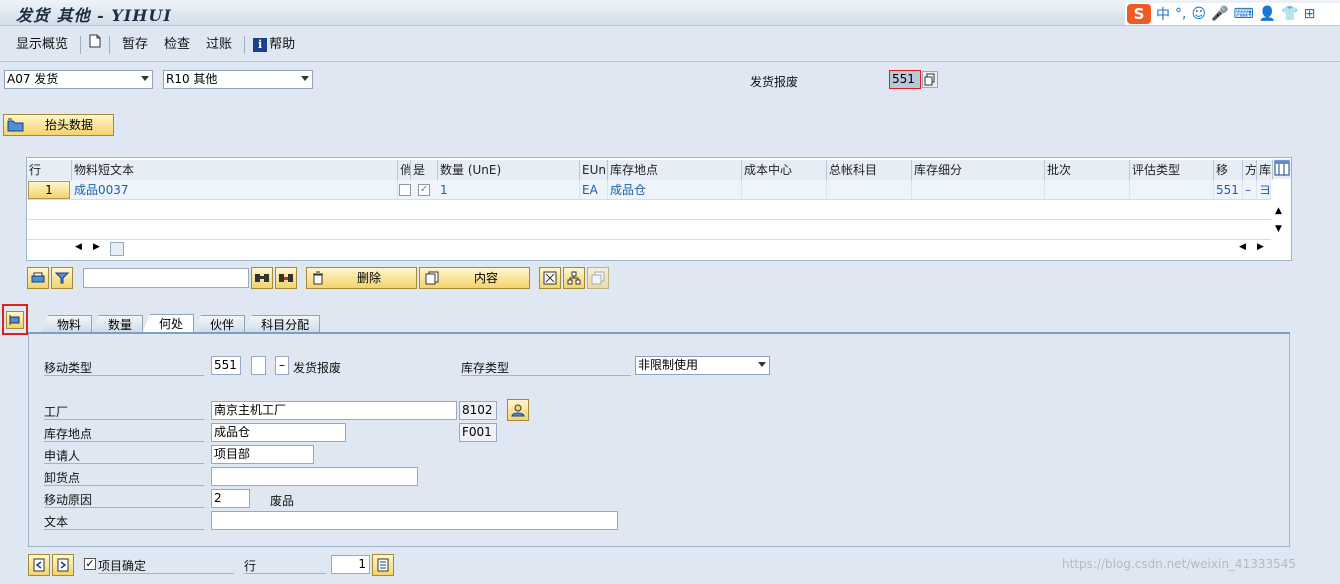 Image resolution: width=1340 pixels, height=584 pixels. What do you see at coordinates (124, 433) in the screenshot?
I see `sloc-label: 库存地点` at bounding box center [124, 433].